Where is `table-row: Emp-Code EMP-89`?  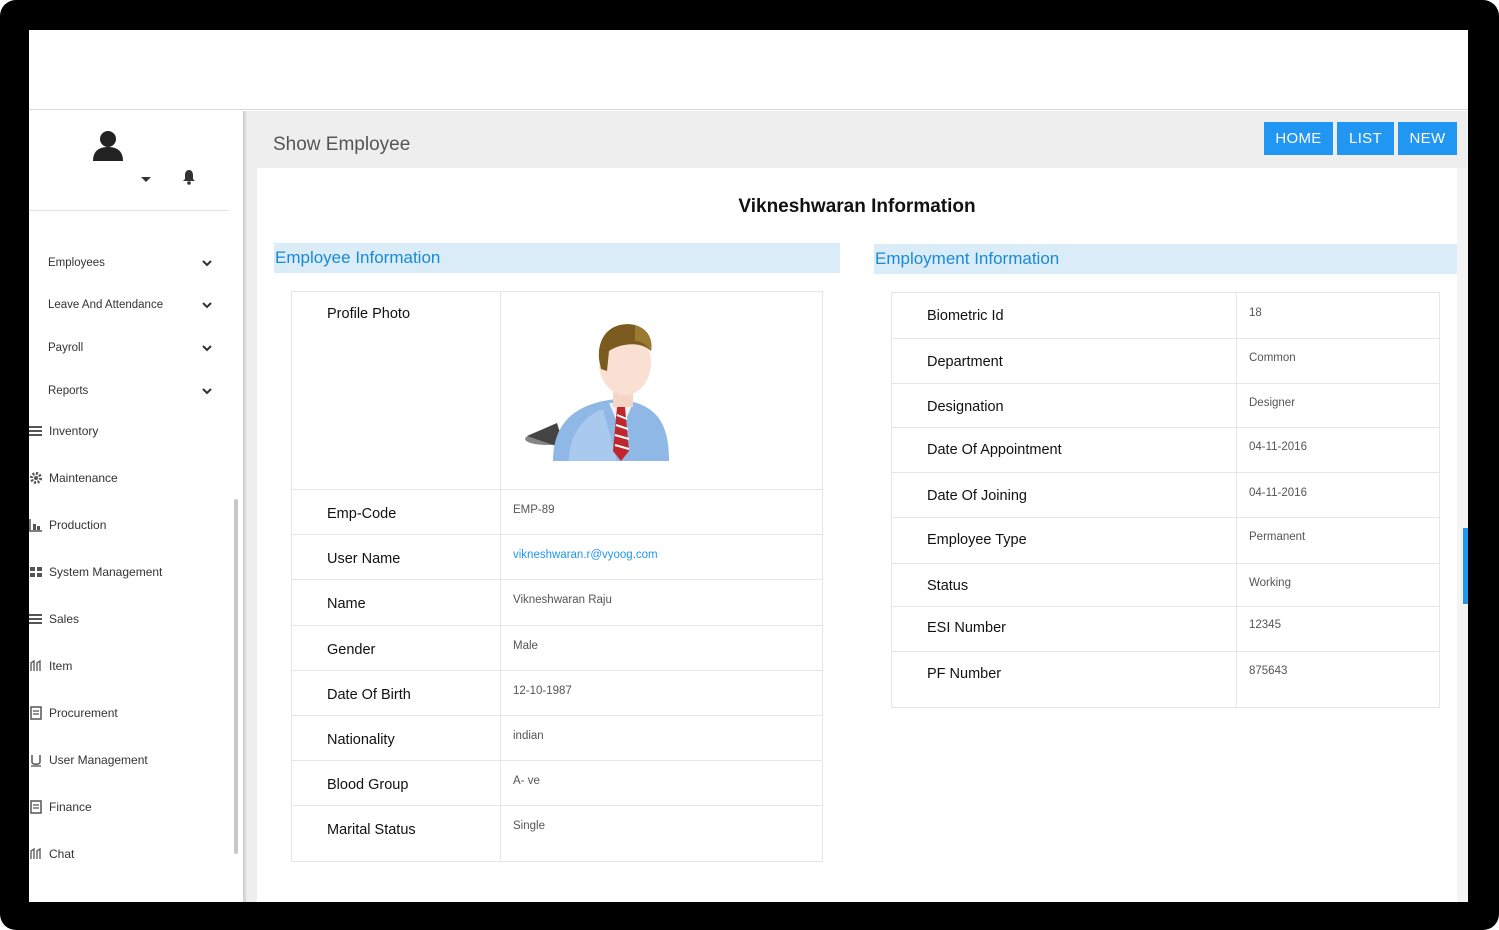 table-row: Emp-Code EMP-89 is located at coordinates (557, 512).